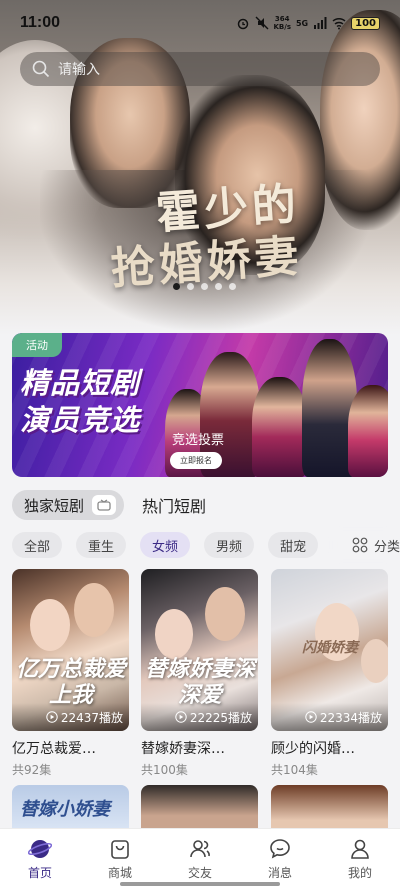 The width and height of the screenshot is (400, 889). What do you see at coordinates (293, 545) in the screenshot?
I see `chip-sweet: 甜宠` at bounding box center [293, 545].